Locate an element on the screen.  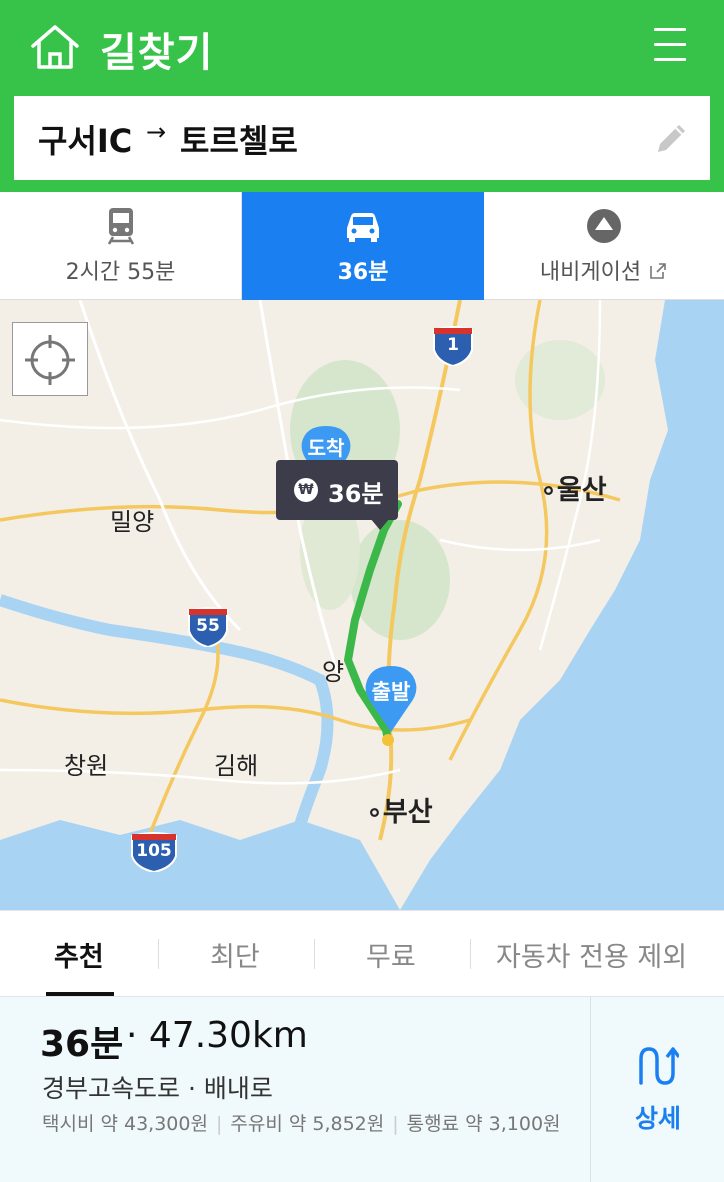
toll-fee: 통행료 약 3,100원 is located at coordinates (483, 1124).